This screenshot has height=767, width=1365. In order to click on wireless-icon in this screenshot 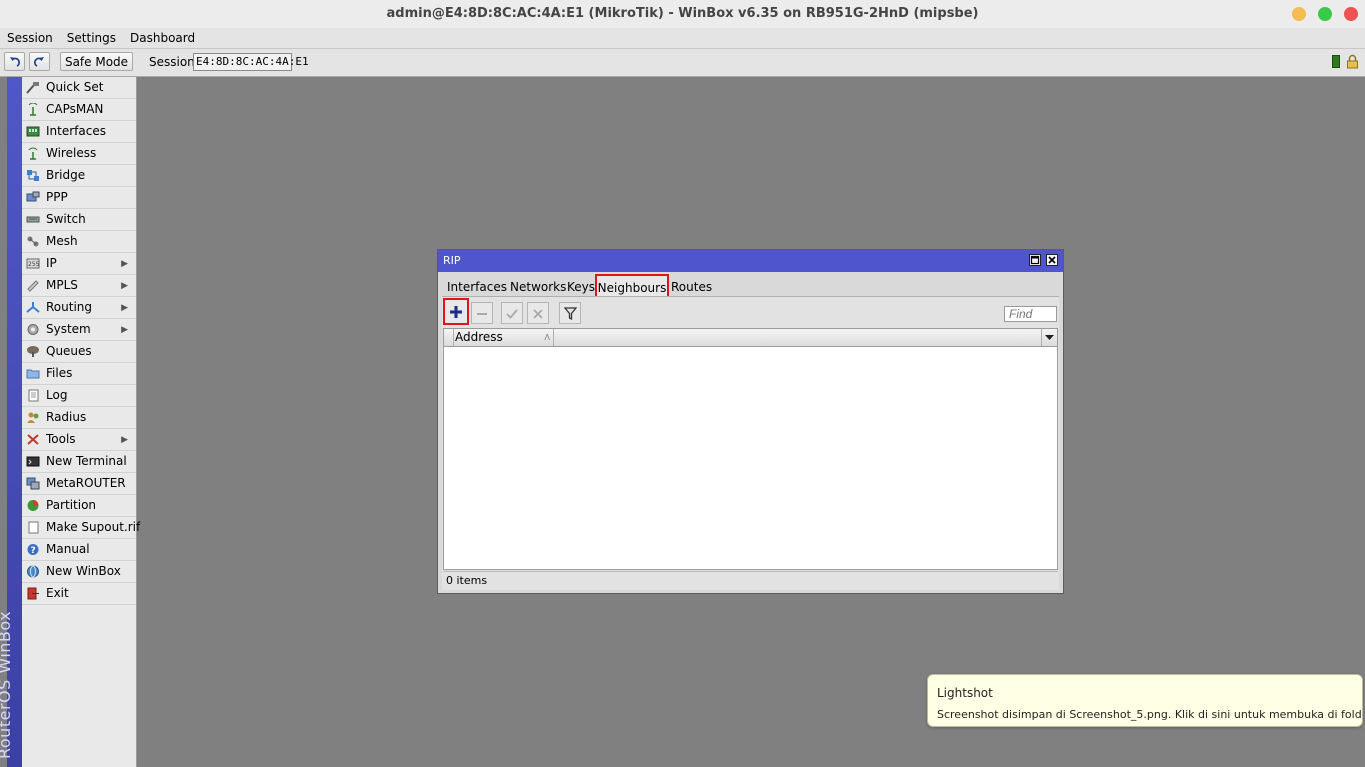, I will do `click(33, 153)`.